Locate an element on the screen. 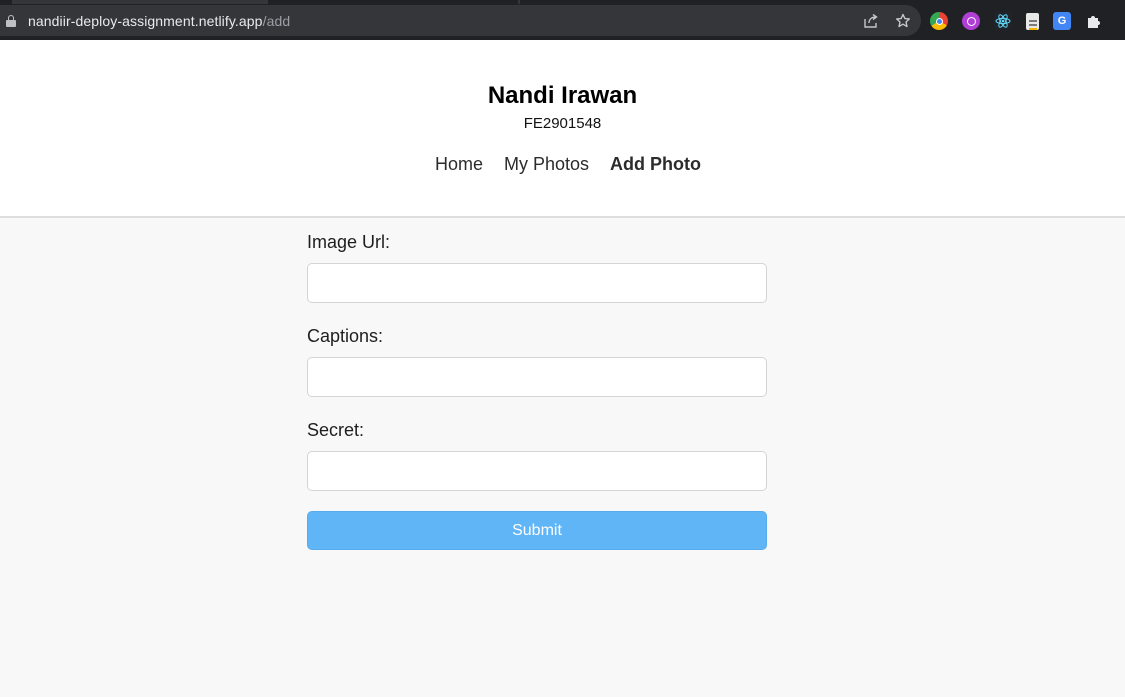 This screenshot has height=697, width=1125. secret-label: Secret: is located at coordinates (336, 430).